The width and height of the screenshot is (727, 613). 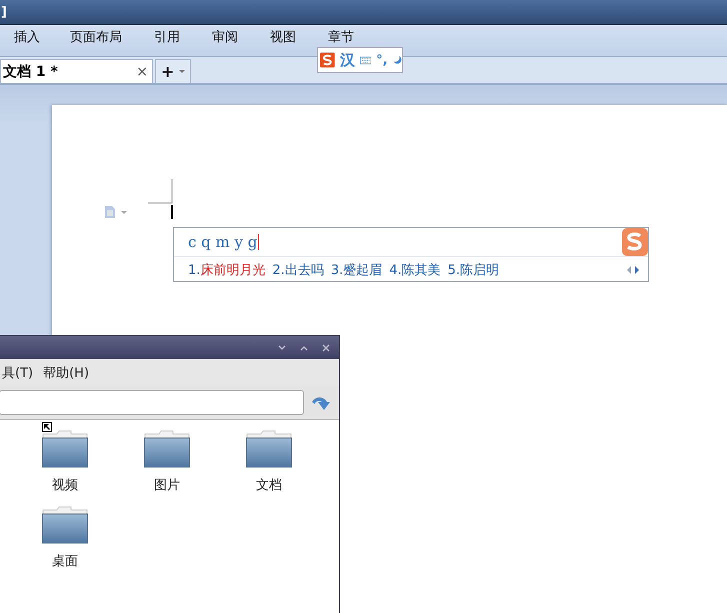 What do you see at coordinates (65, 561) in the screenshot?
I see `folder-name: 桌面` at bounding box center [65, 561].